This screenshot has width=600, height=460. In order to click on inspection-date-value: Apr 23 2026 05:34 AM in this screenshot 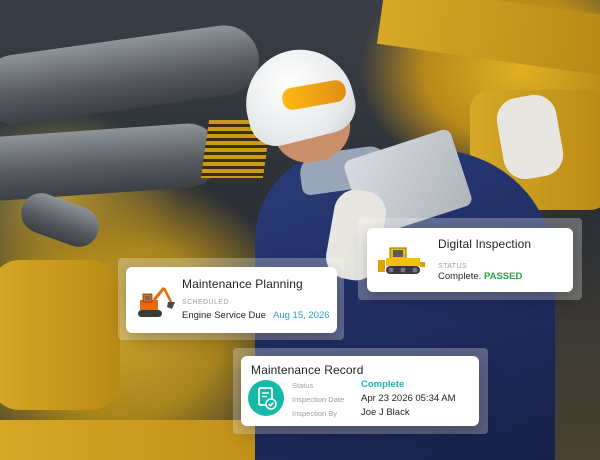, I will do `click(408, 398)`.